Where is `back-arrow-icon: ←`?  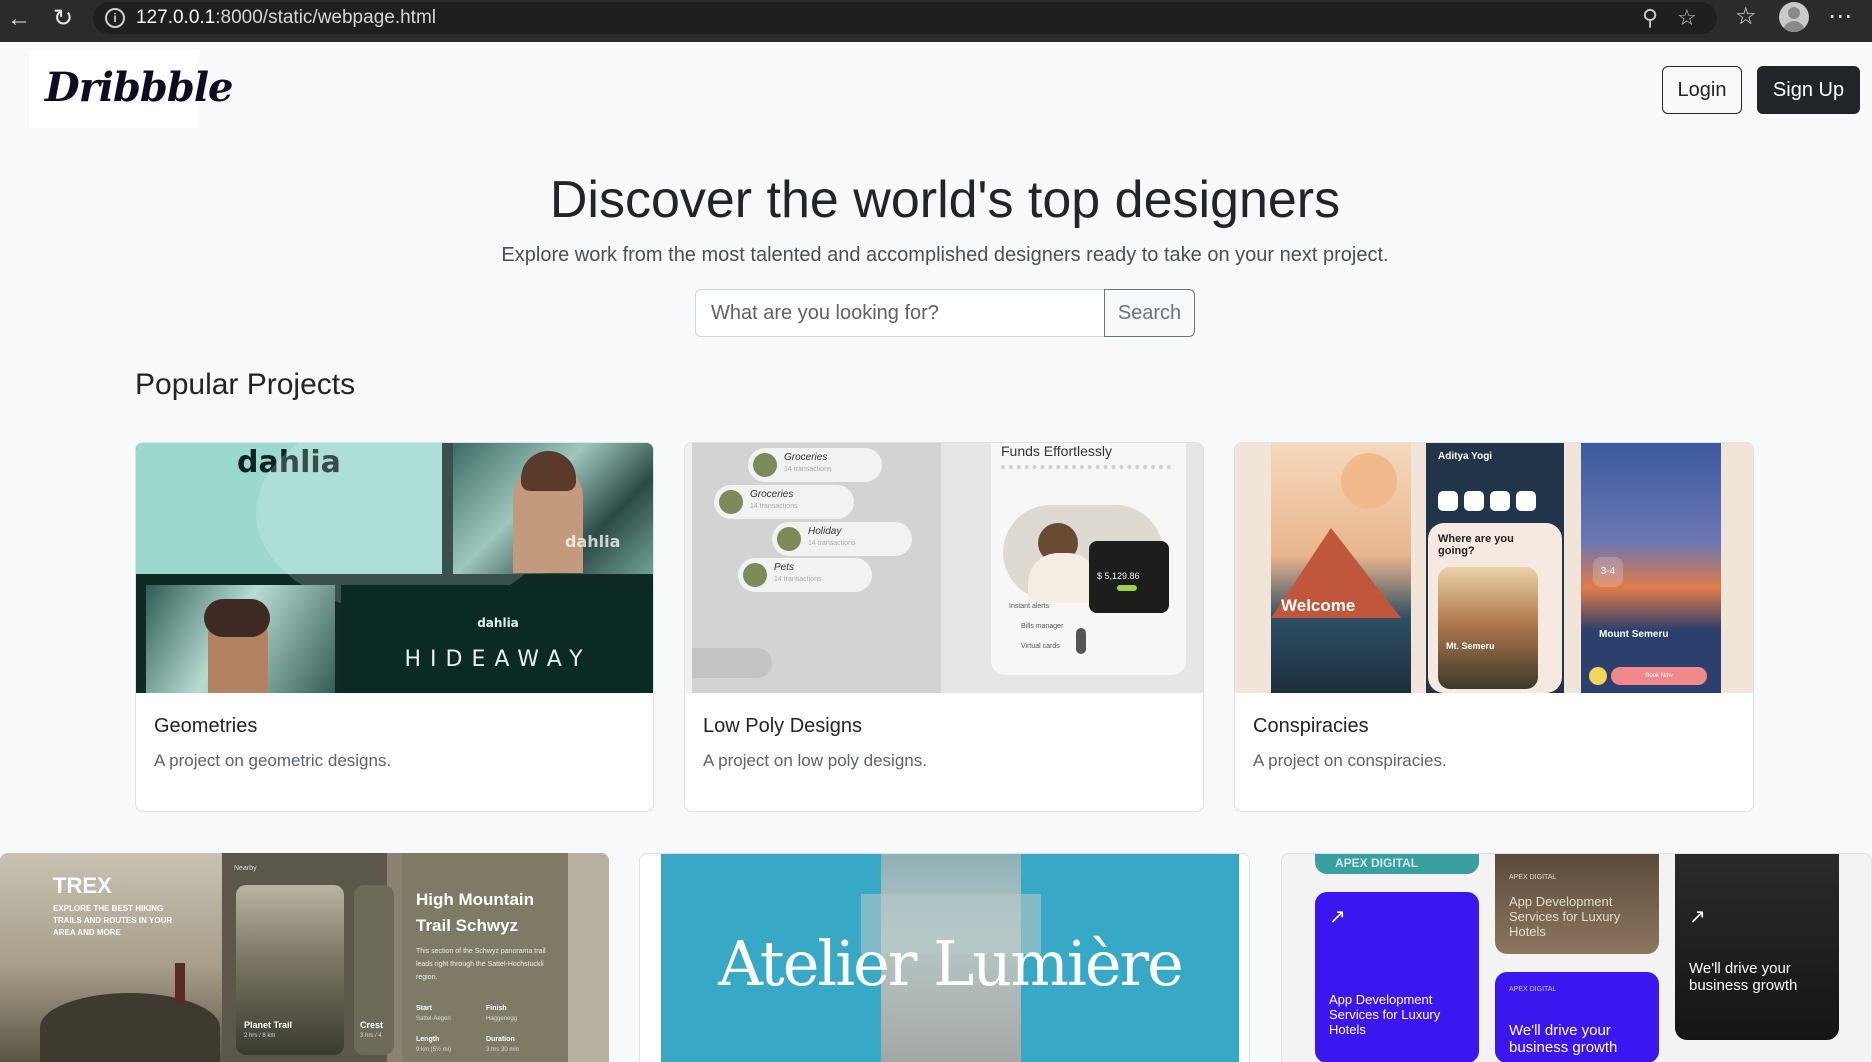
back-arrow-icon: ← is located at coordinates (19, 19).